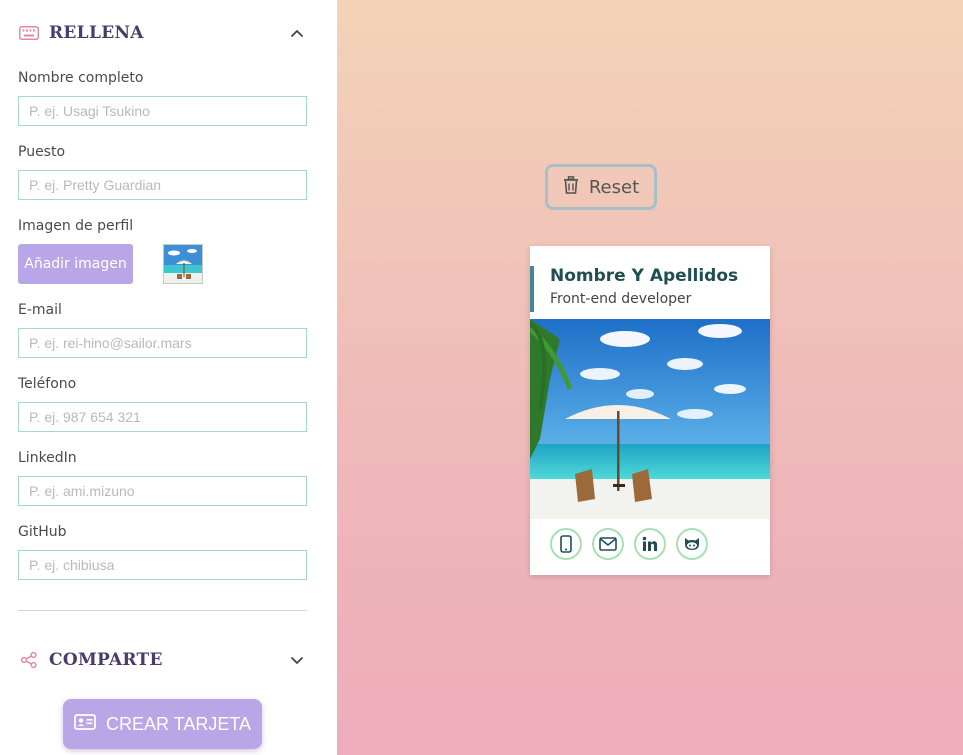 This screenshot has width=963, height=755. What do you see at coordinates (75, 264) in the screenshot?
I see `add-image-button: Añadir imagen` at bounding box center [75, 264].